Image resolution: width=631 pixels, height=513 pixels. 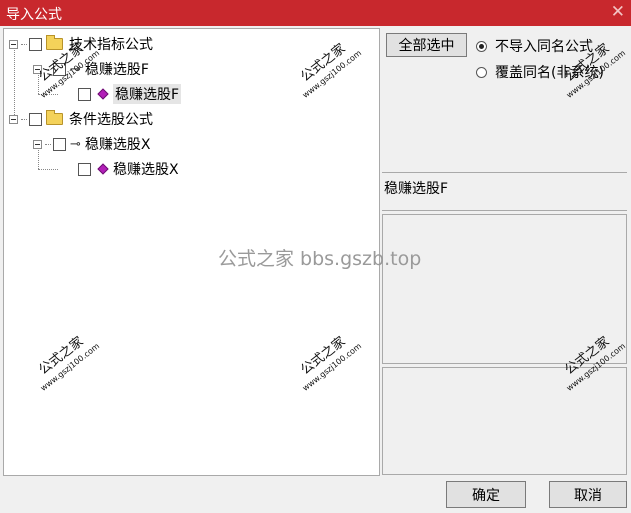 I want to click on tree-node-technical-indicators: 技术指标公式, so click(x=81, y=44).